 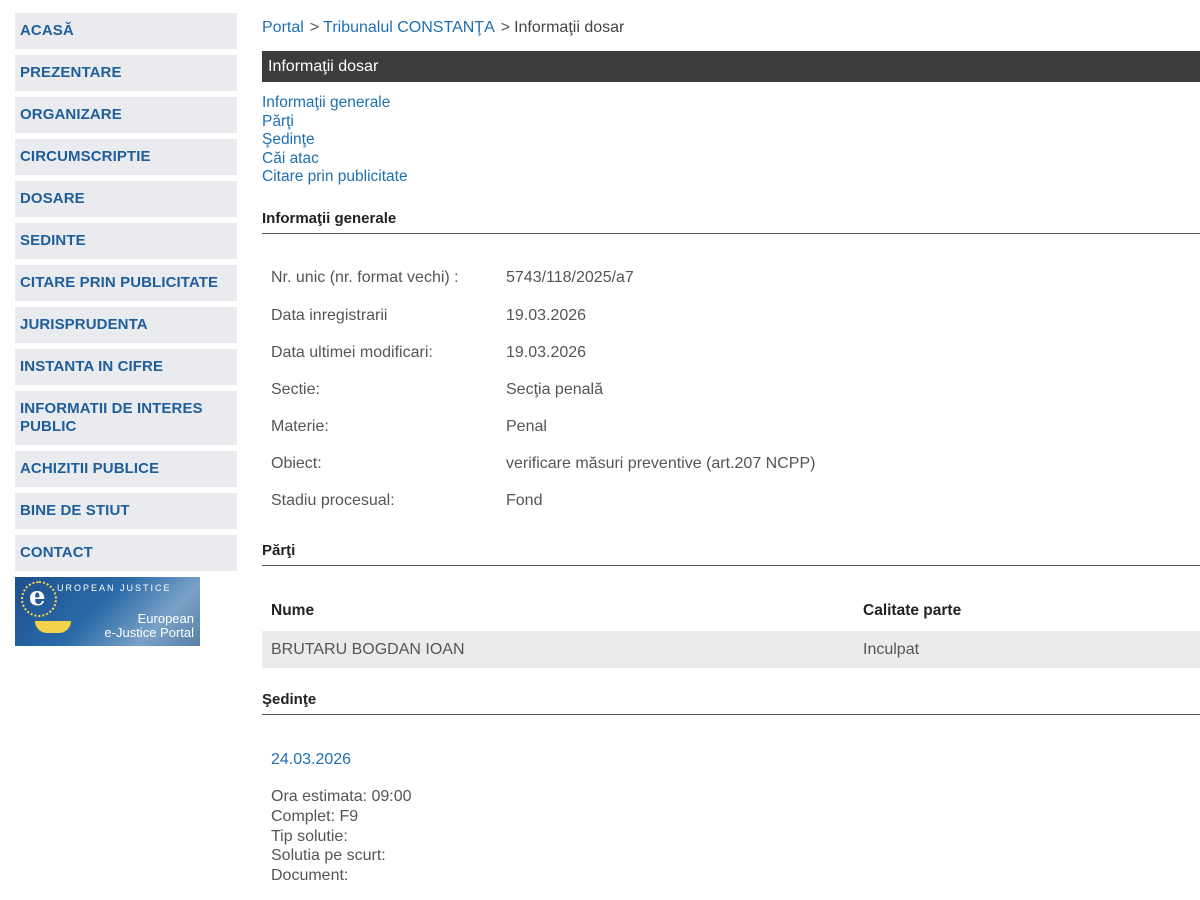 What do you see at coordinates (409, 27) in the screenshot?
I see `breadcrumb-court: Tribunalul CONSTANŢA` at bounding box center [409, 27].